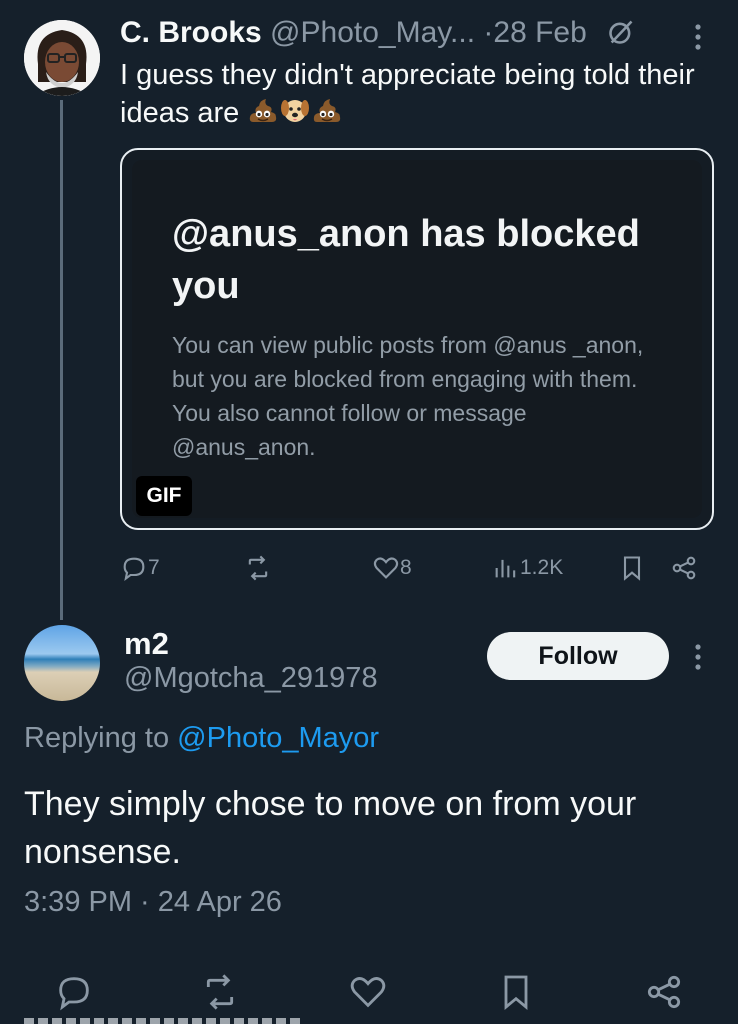 Image resolution: width=738 pixels, height=1024 pixels. I want to click on share-button, so click(684, 568).